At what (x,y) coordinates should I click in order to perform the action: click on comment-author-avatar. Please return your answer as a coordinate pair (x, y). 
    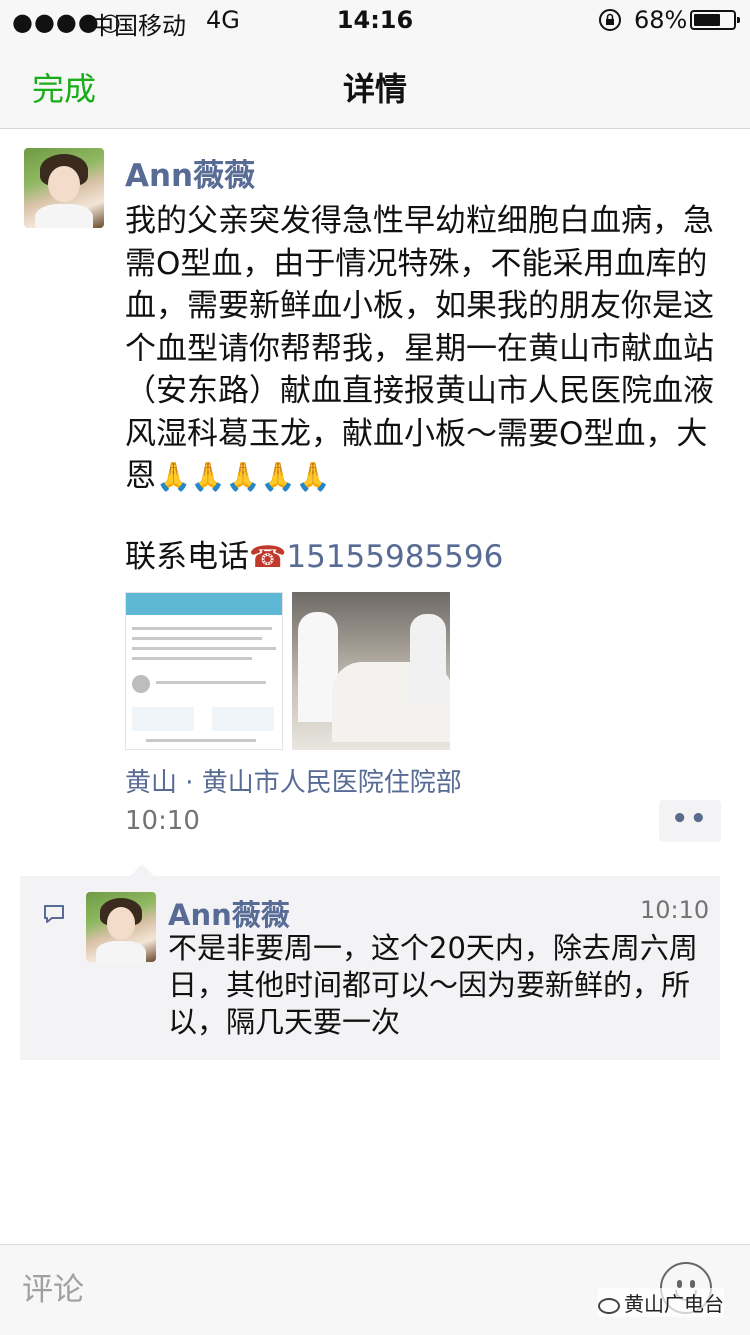
    Looking at the image, I should click on (121, 927).